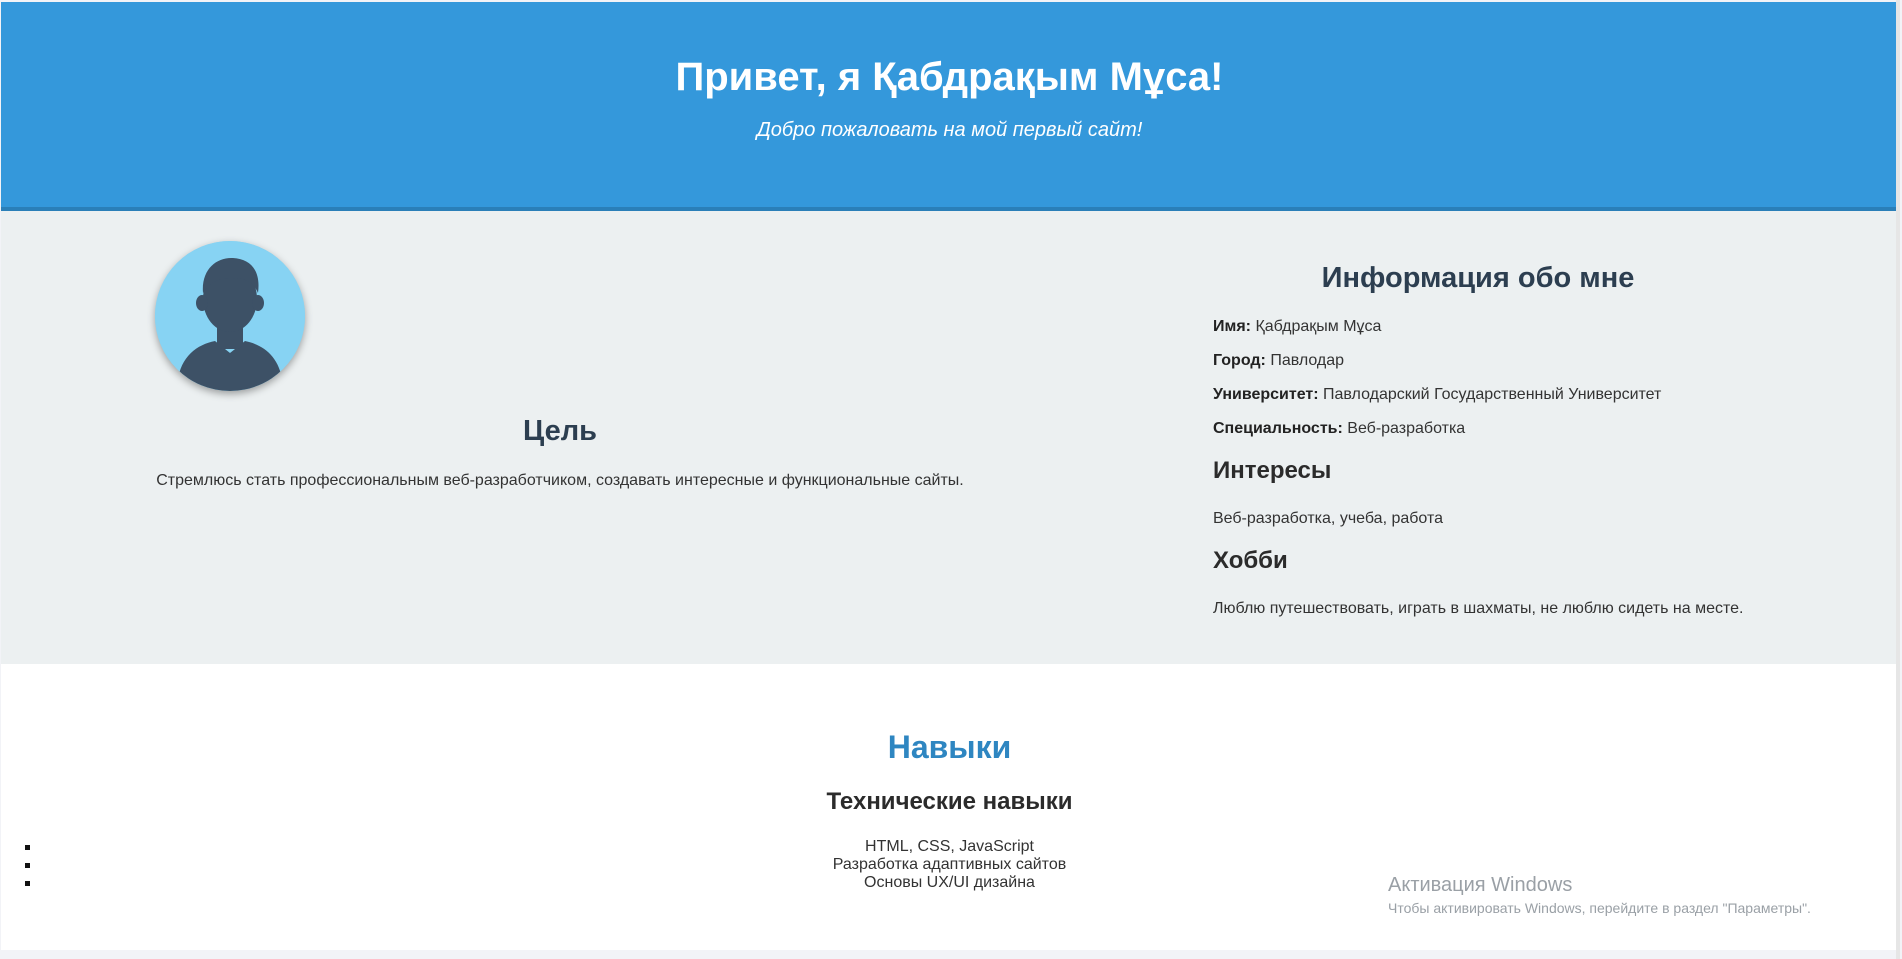 The image size is (1902, 959). Describe the element at coordinates (1492, 394) in the screenshot. I see `info-value: Павлодарский Государственный Университет` at that location.